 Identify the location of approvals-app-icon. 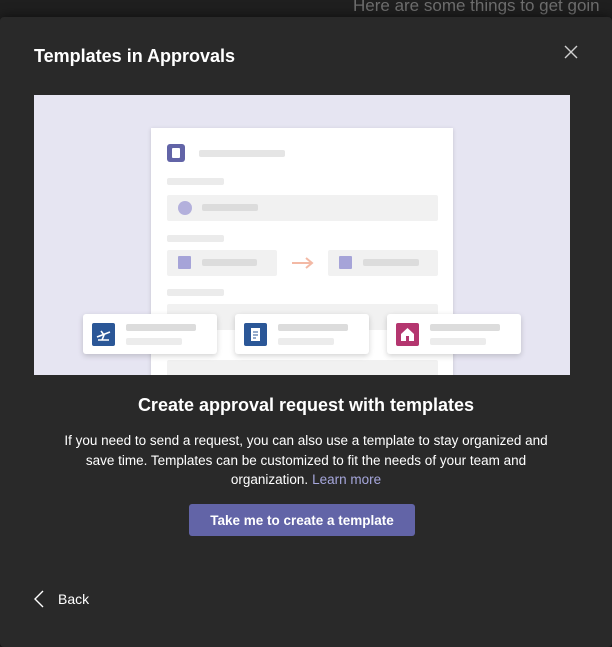
(176, 153).